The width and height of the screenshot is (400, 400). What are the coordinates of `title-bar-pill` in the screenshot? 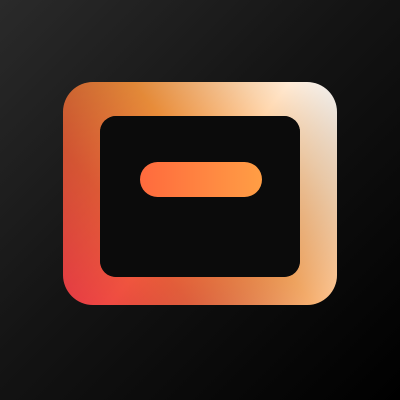 It's located at (201, 179).